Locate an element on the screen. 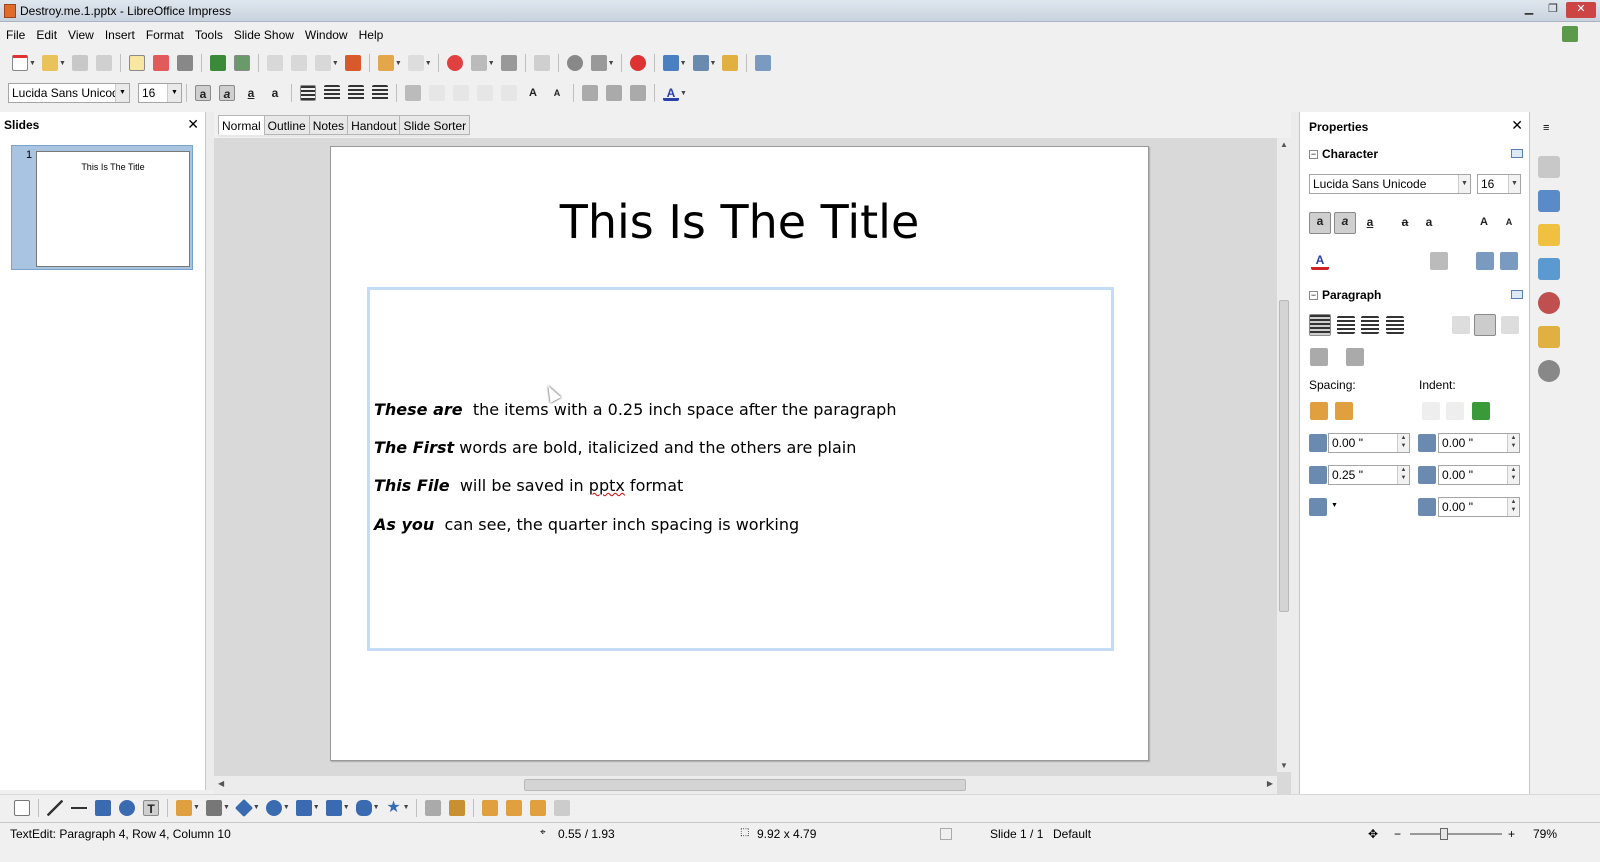  sidebar-font-size: 16 ▼ is located at coordinates (1499, 184).